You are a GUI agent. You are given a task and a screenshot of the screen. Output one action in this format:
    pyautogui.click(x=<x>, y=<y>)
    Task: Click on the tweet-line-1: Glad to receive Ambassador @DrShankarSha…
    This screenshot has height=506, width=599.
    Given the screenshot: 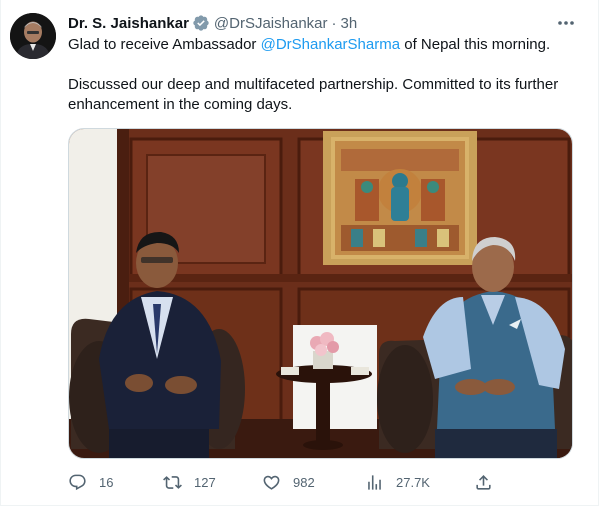 What is the action you would take?
    pyautogui.click(x=323, y=45)
    